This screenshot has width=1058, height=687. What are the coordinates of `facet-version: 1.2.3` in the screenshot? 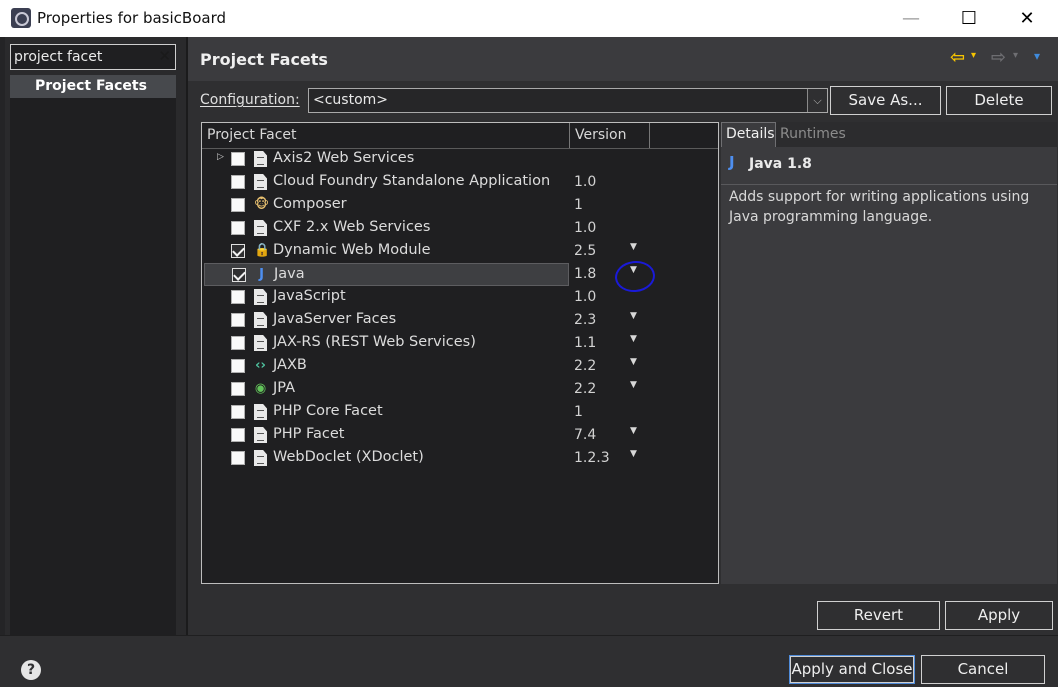 It's located at (592, 458).